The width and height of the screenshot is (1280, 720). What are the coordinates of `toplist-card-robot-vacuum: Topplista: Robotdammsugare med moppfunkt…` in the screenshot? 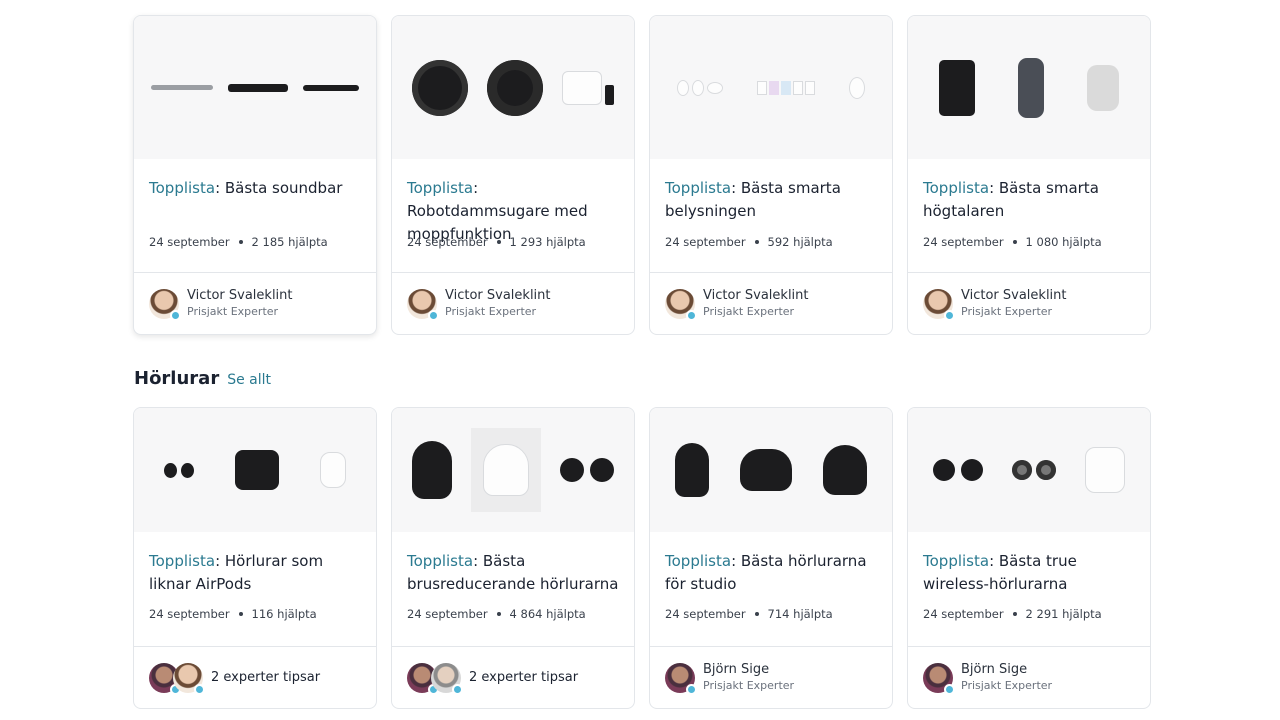 It's located at (513, 175).